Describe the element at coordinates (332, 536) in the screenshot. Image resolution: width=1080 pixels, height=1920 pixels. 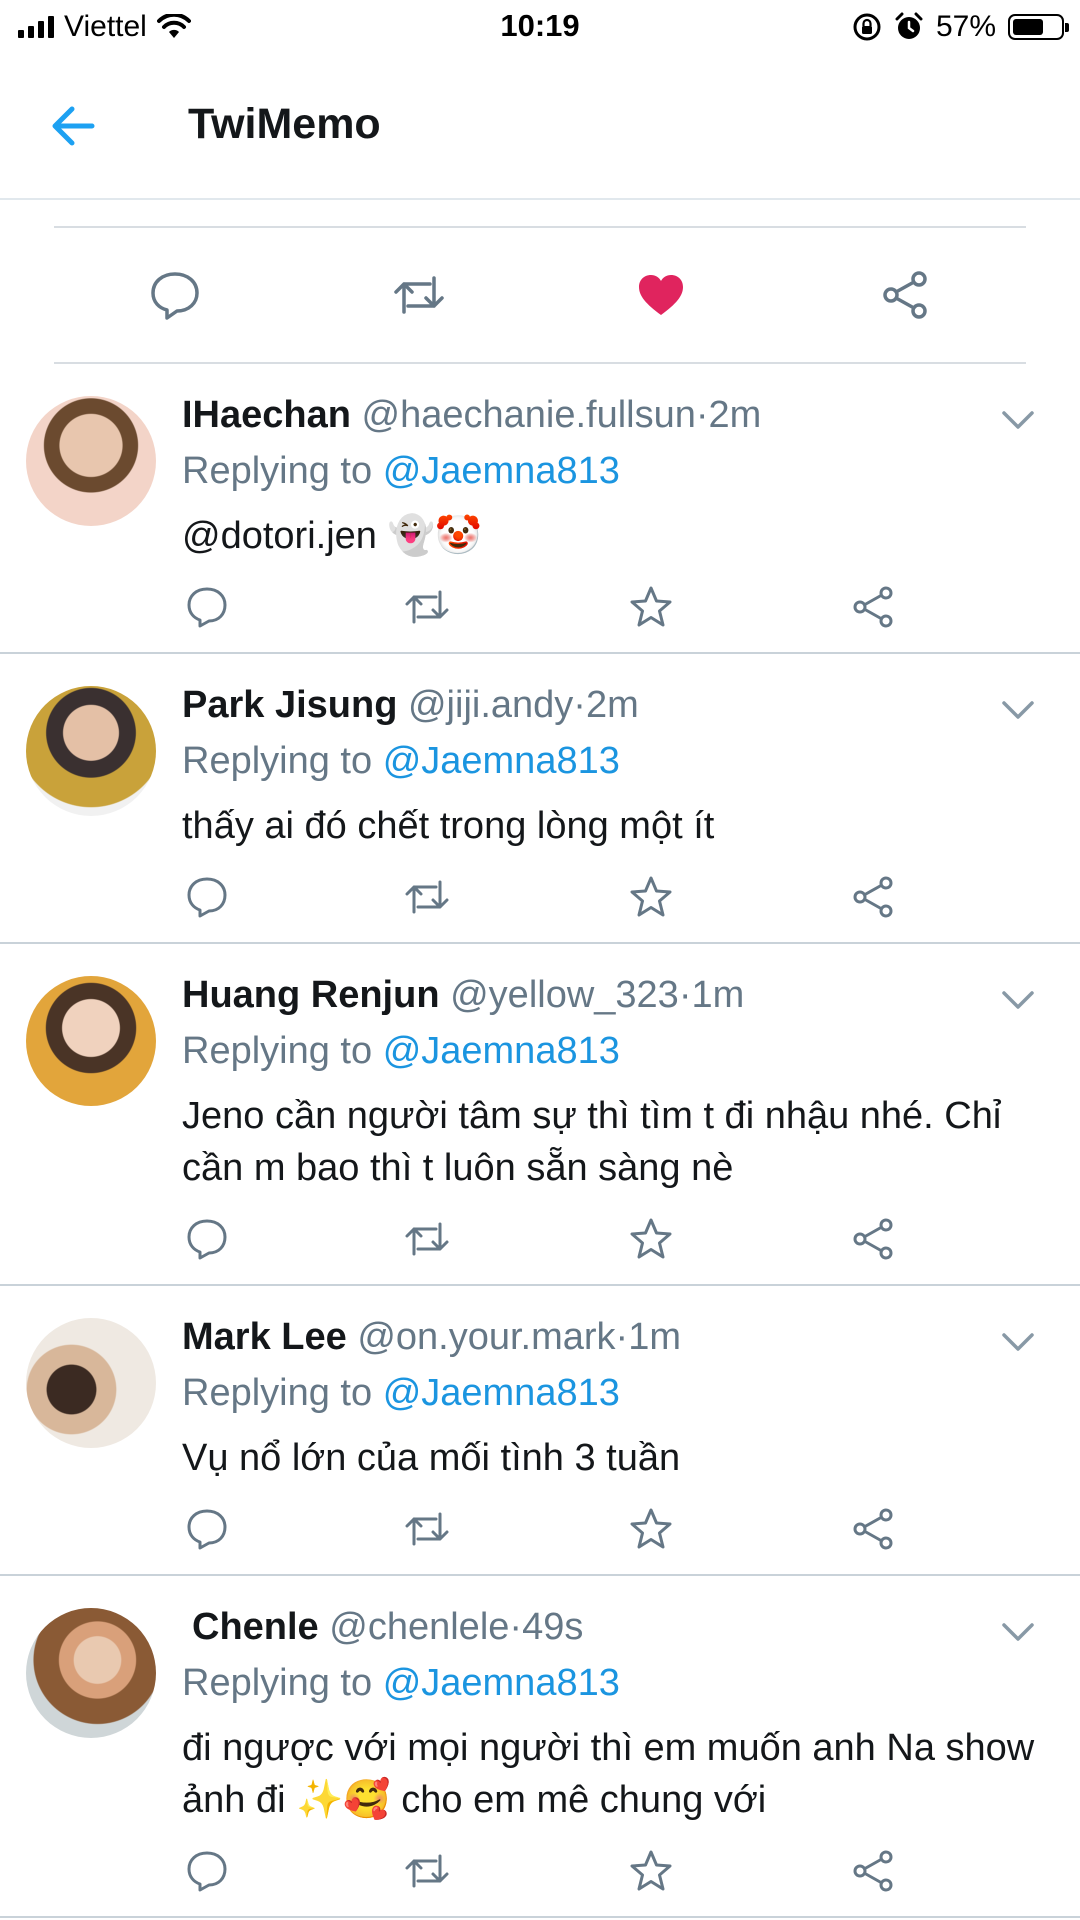
I see `tweet-text: @dotori.jen 👻🤡` at that location.